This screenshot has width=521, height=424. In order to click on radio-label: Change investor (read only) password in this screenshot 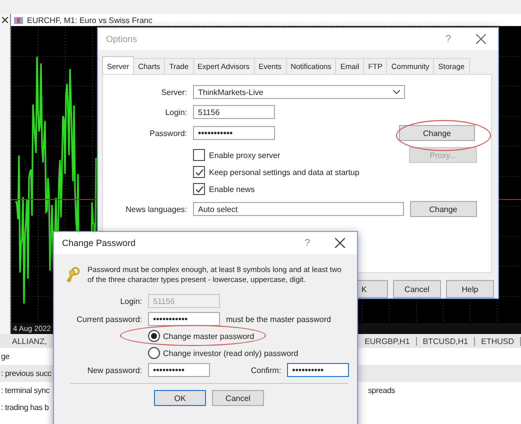, I will do `click(230, 353)`.